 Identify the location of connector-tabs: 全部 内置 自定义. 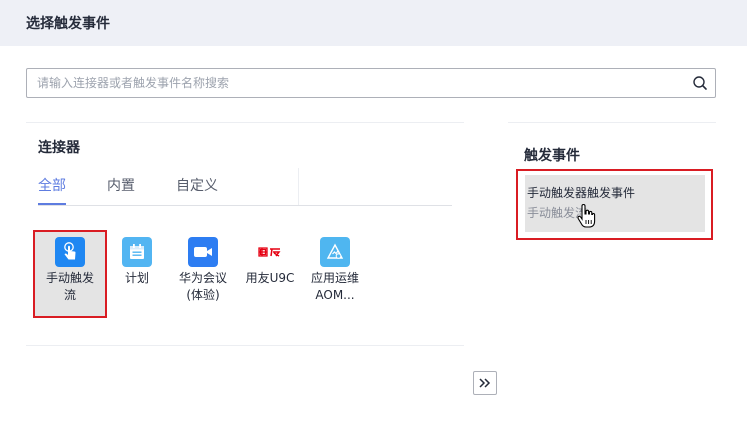
(168, 190).